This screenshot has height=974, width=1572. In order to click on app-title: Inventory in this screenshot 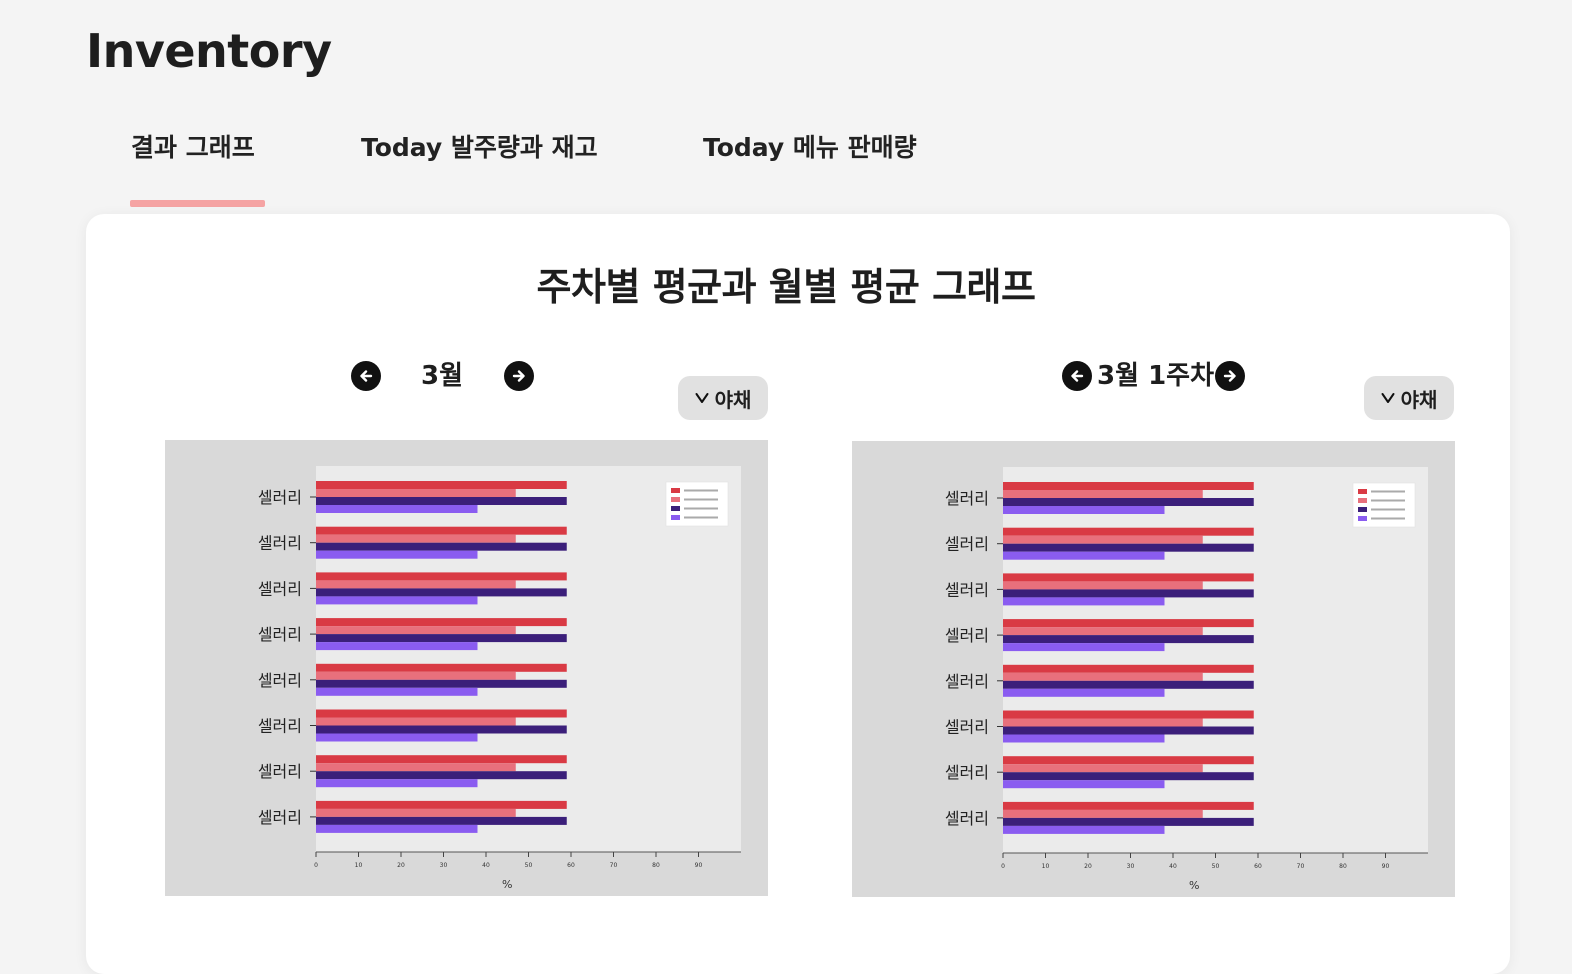, I will do `click(209, 51)`.